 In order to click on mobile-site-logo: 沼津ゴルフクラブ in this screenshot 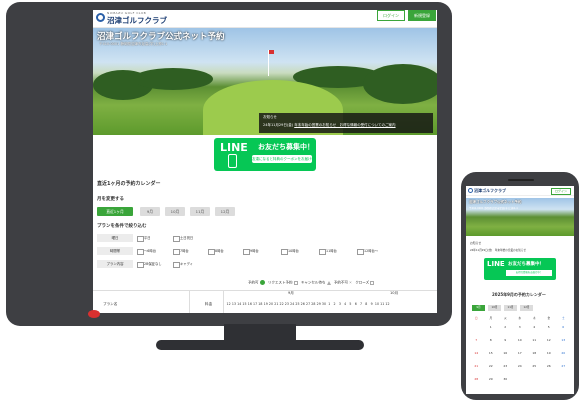, I will do `click(490, 191)`.